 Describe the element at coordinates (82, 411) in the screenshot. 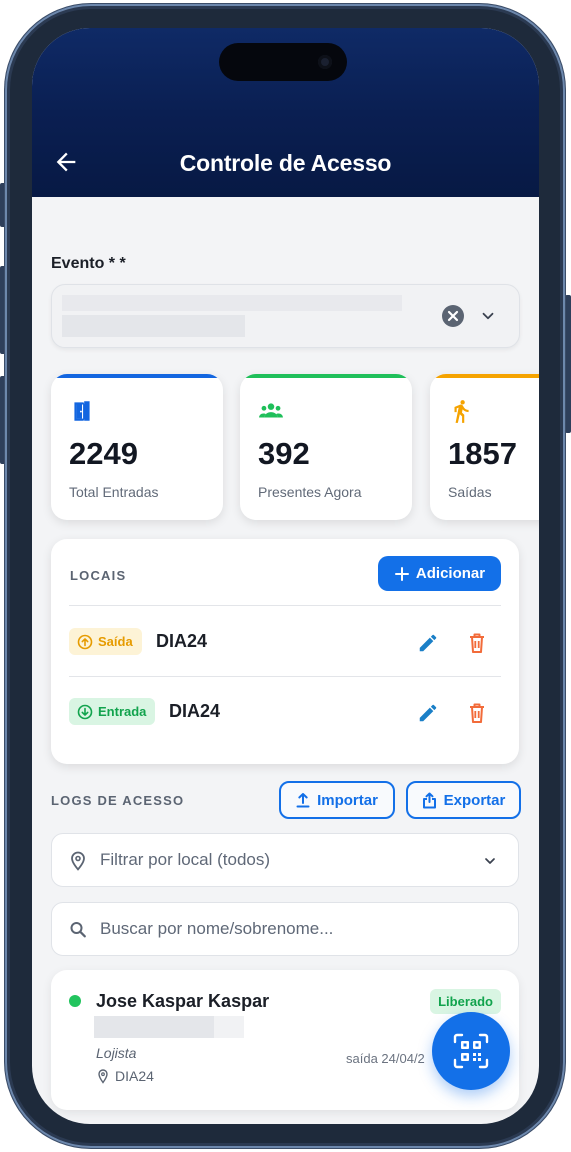

I see `door-icon` at that location.